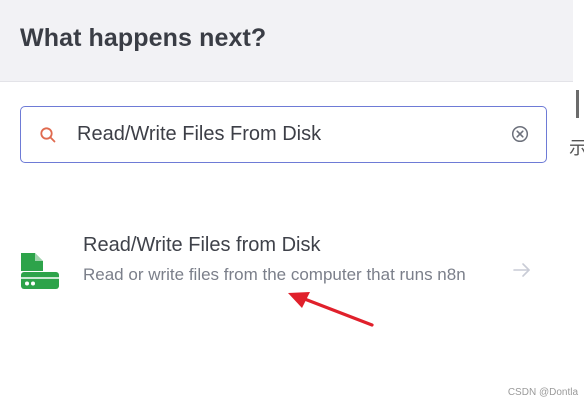 The width and height of the screenshot is (584, 405). What do you see at coordinates (522, 270) in the screenshot?
I see `arrow-right-icon` at bounding box center [522, 270].